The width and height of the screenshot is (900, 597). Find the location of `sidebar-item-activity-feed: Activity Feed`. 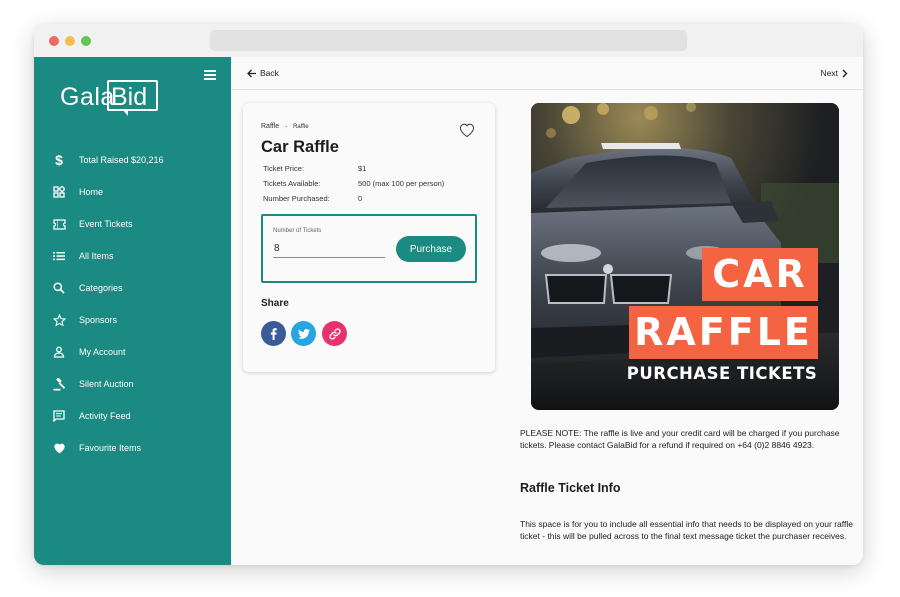

sidebar-item-activity-feed: Activity Feed is located at coordinates (132, 417).